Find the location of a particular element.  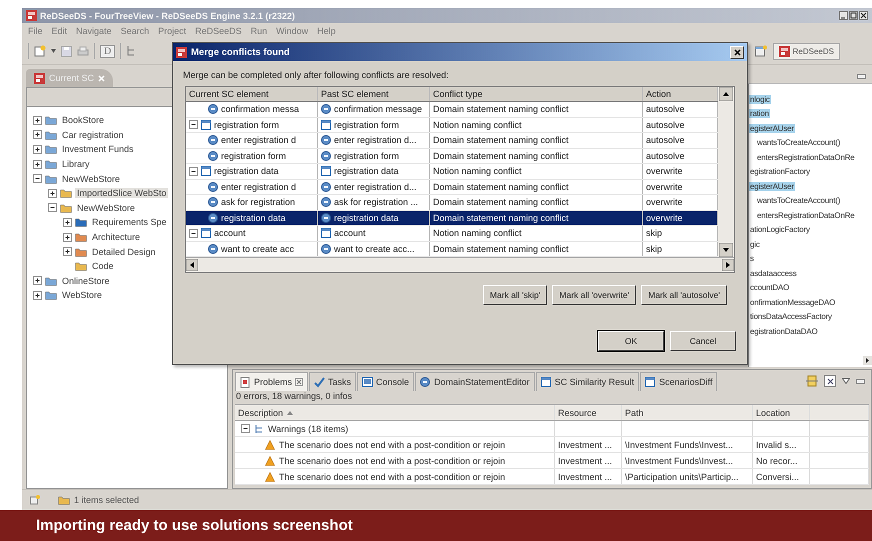

mark-all-button: Mark all 'overwrite' is located at coordinates (594, 295).